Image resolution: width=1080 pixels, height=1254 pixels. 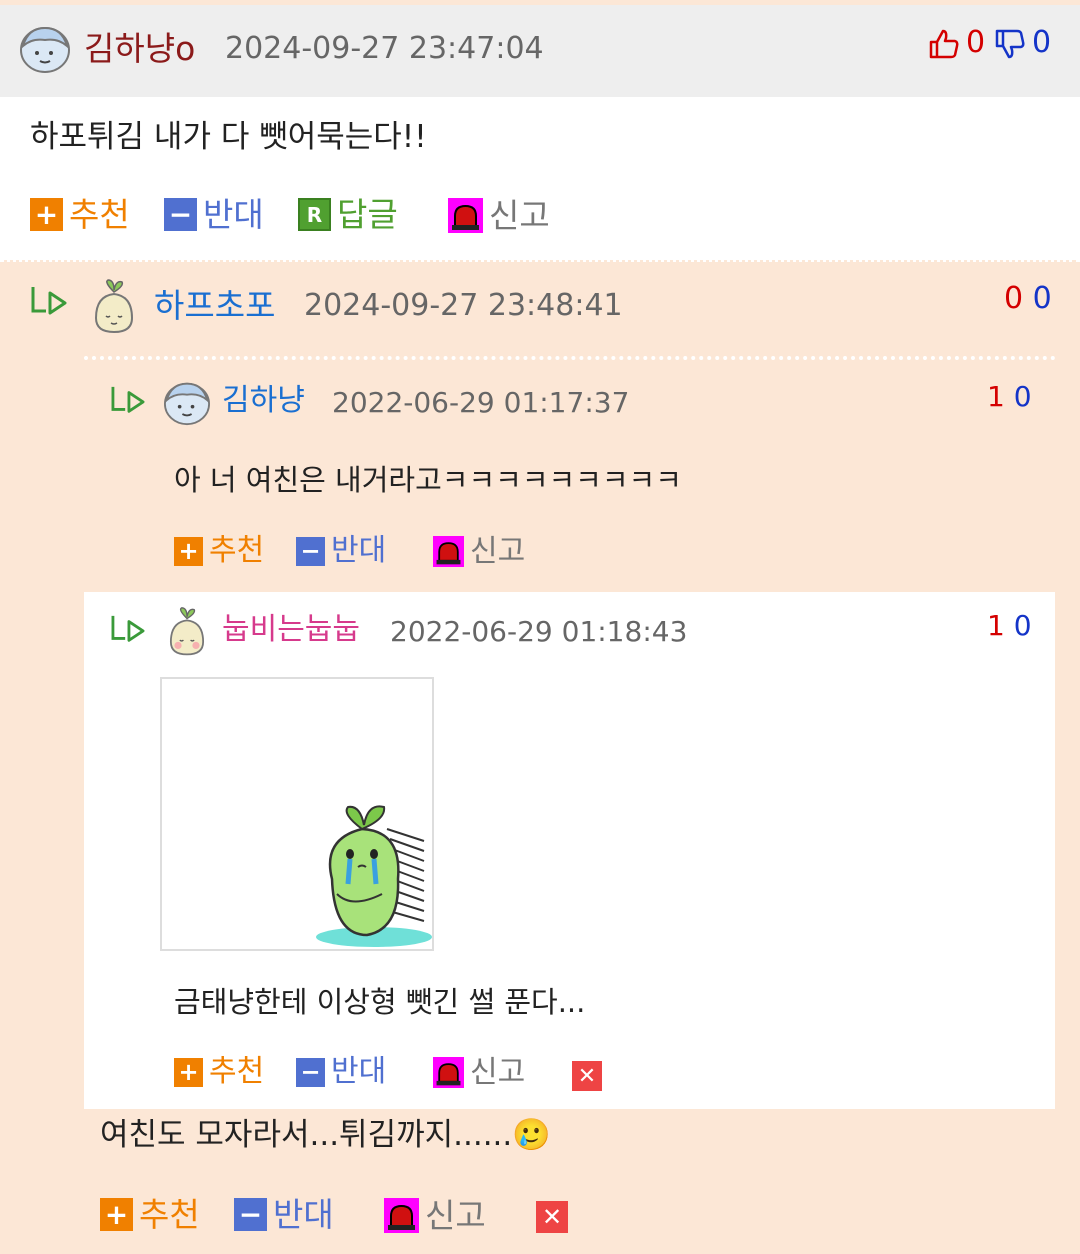 I want to click on reply-button: R 답글, so click(x=348, y=214).